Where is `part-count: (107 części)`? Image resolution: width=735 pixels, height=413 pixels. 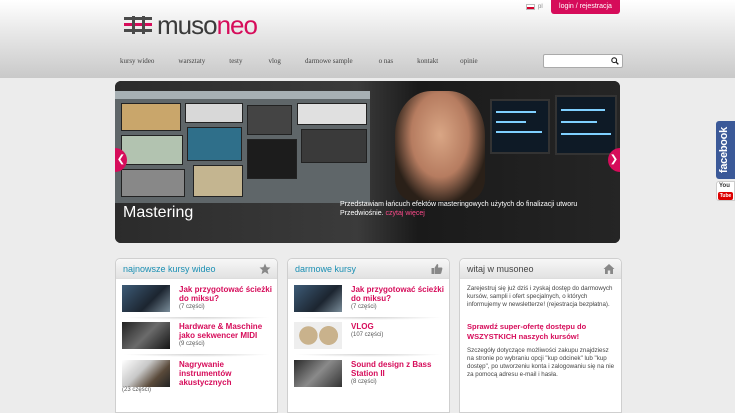 part-count: (107 części) is located at coordinates (367, 335).